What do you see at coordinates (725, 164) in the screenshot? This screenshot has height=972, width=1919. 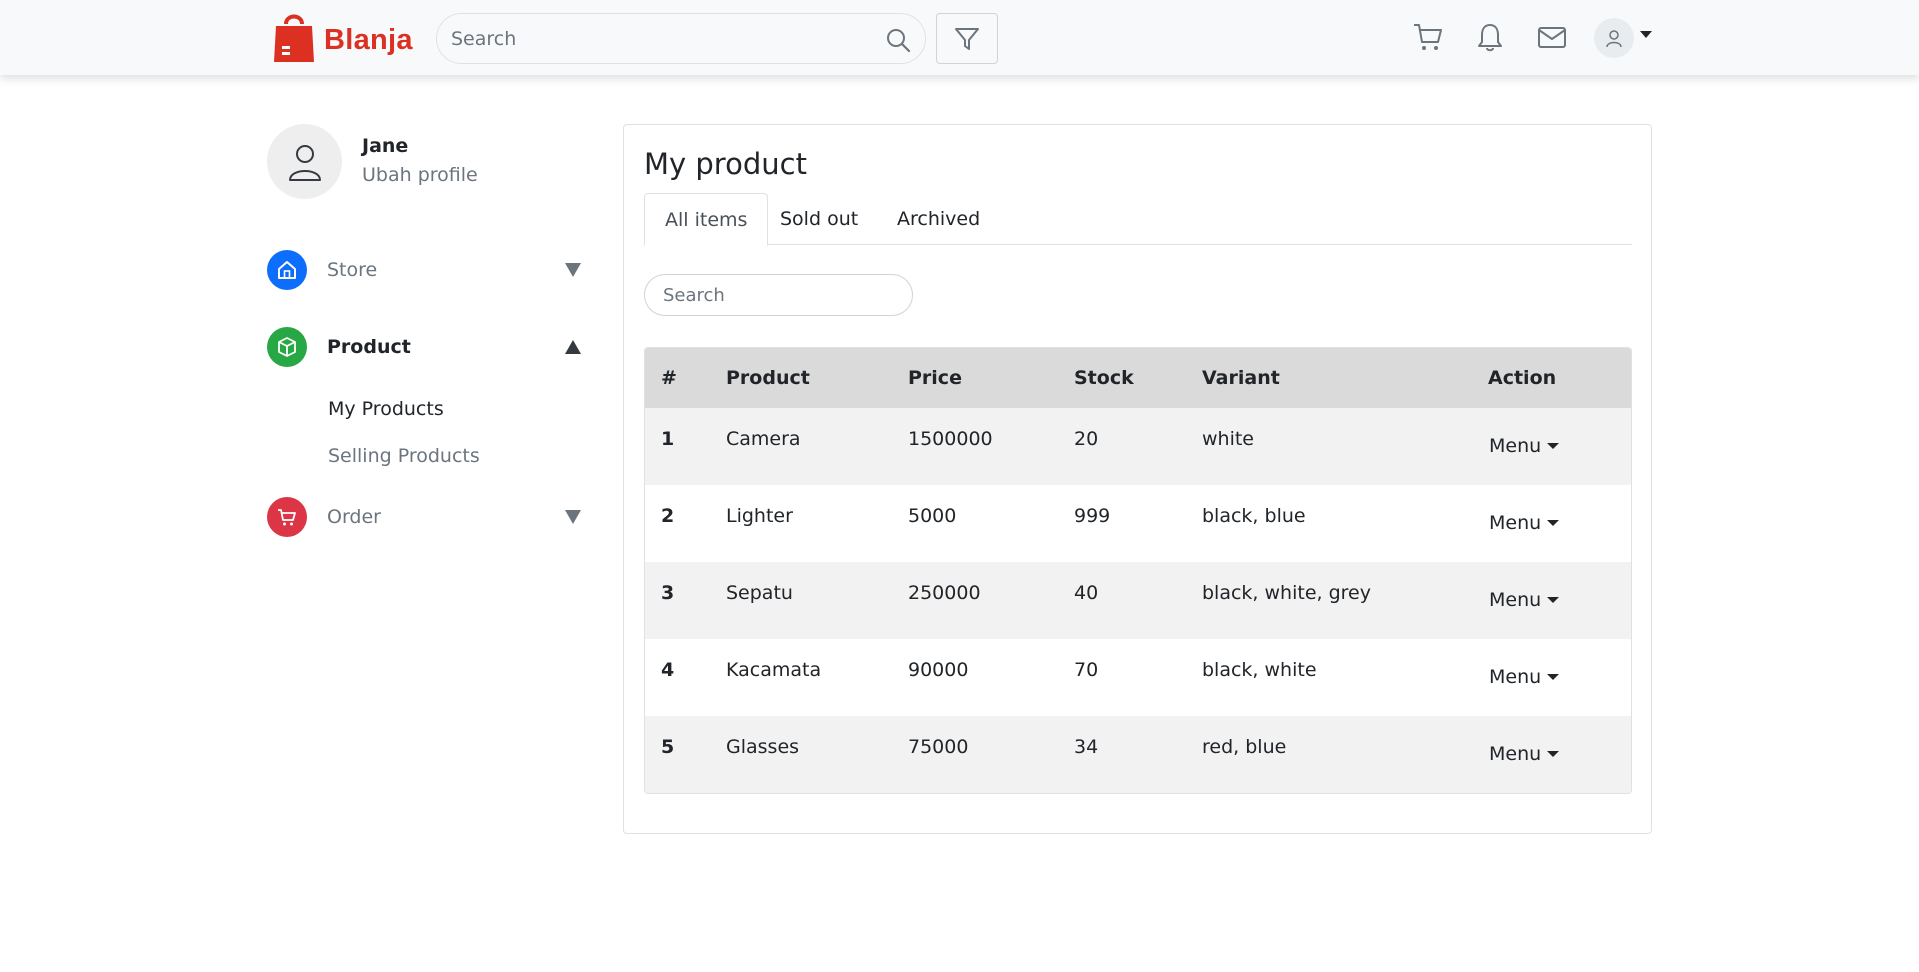 I see `page-title: My product` at bounding box center [725, 164].